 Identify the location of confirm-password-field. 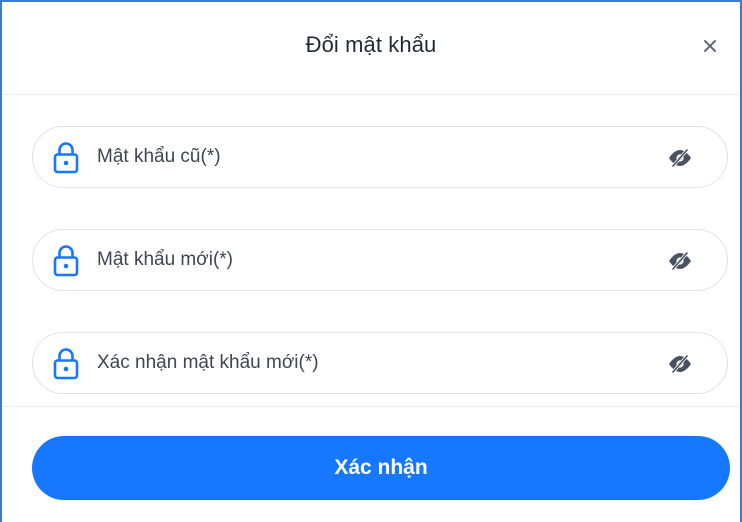
(380, 363).